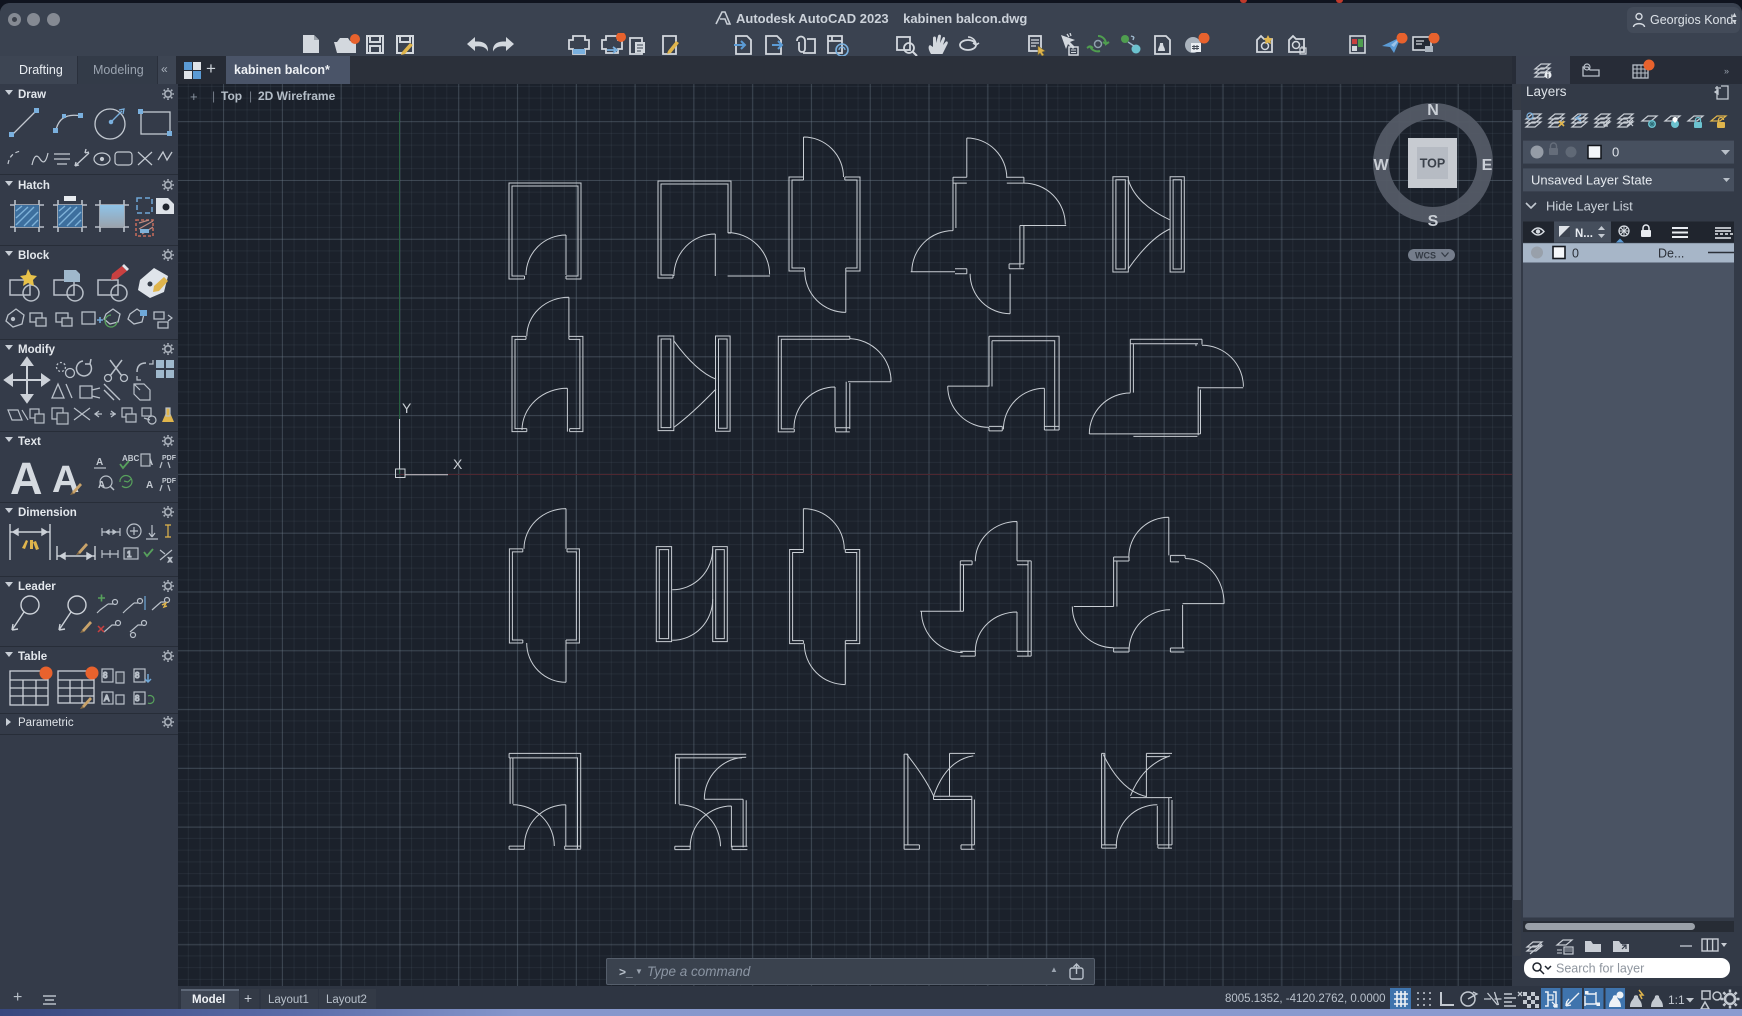 Image resolution: width=1742 pixels, height=1016 pixels. What do you see at coordinates (170, 559) in the screenshot?
I see `svg-text: x` at bounding box center [170, 559].